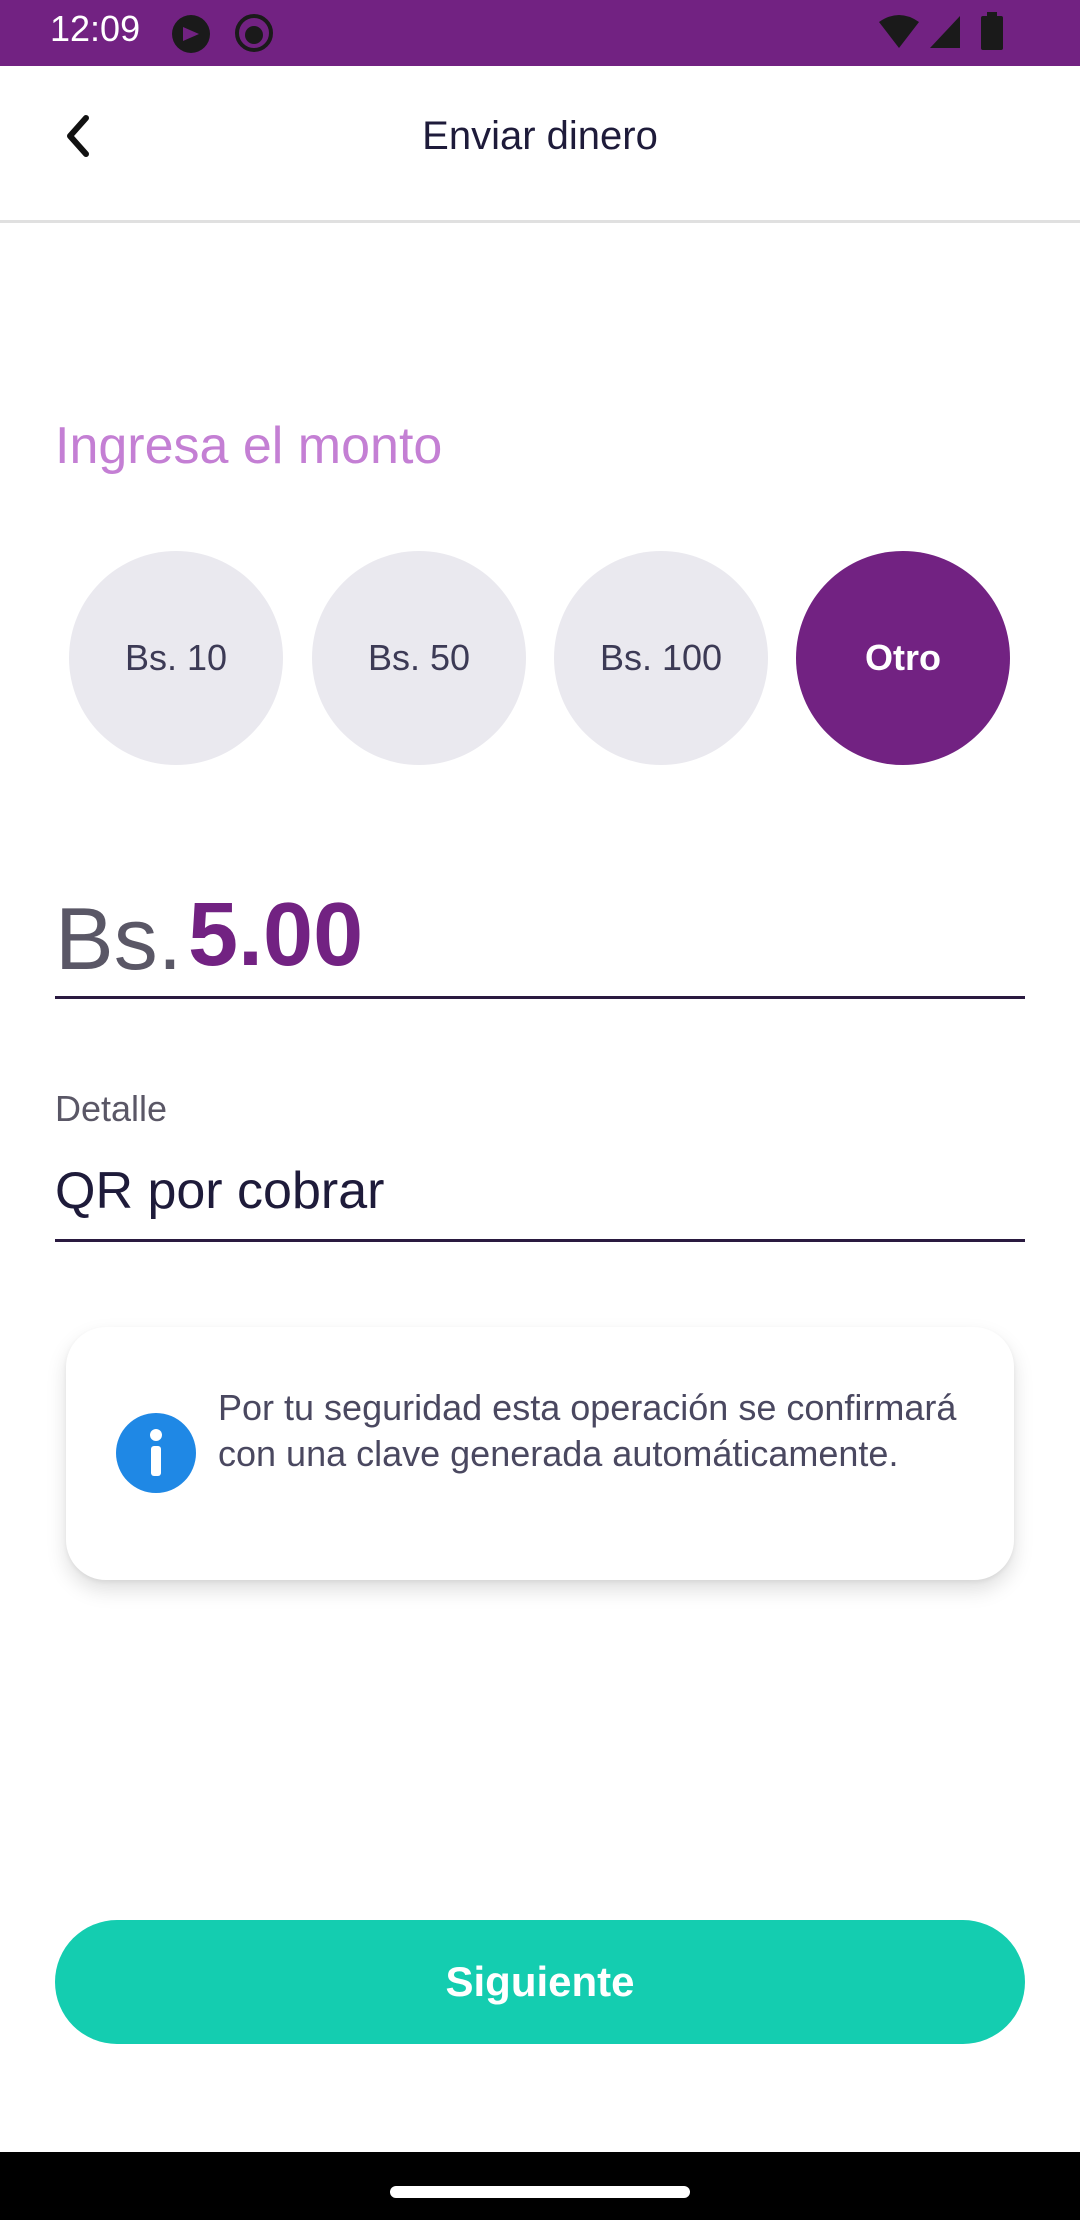 Image resolution: width=1080 pixels, height=2220 pixels. Describe the element at coordinates (219, 1191) in the screenshot. I see `detail-value: QR por cobrar` at that location.